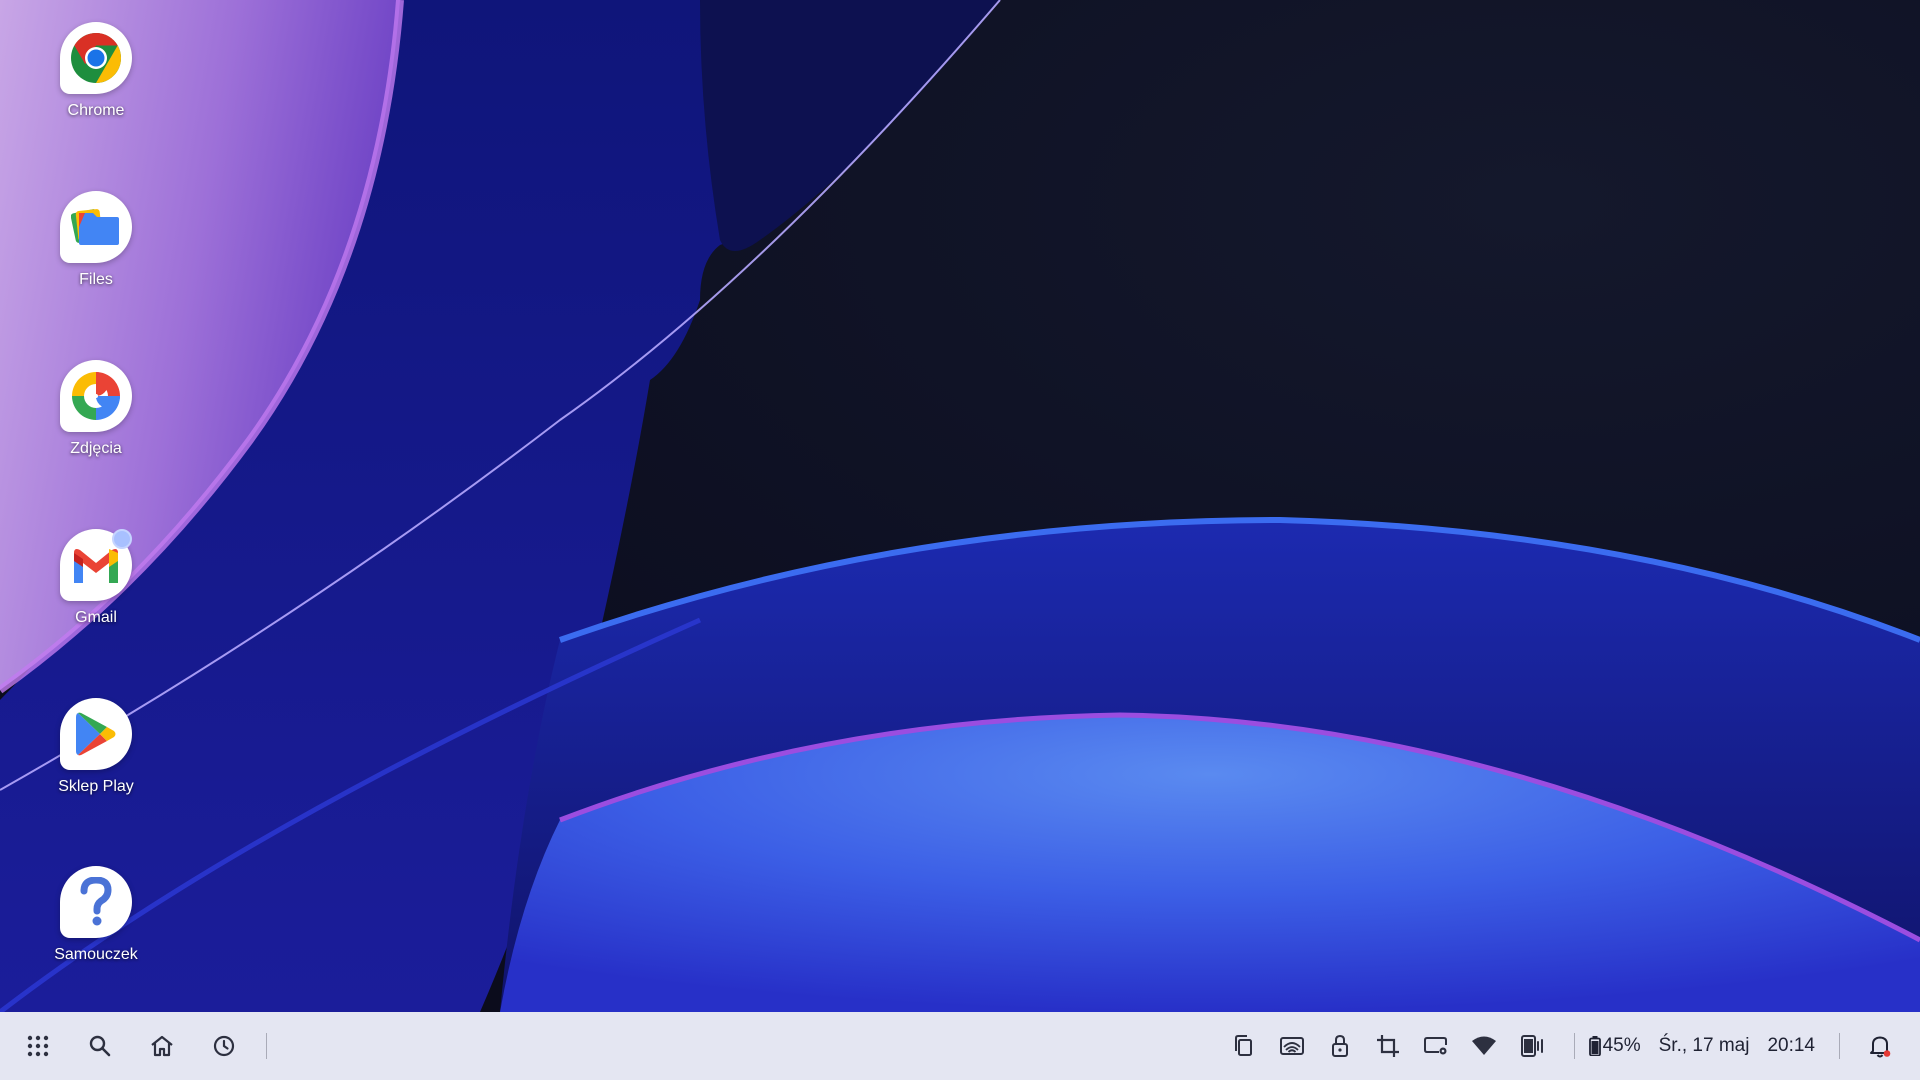 Image resolution: width=1920 pixels, height=1080 pixels. I want to click on copy-icon, so click(1244, 1046).